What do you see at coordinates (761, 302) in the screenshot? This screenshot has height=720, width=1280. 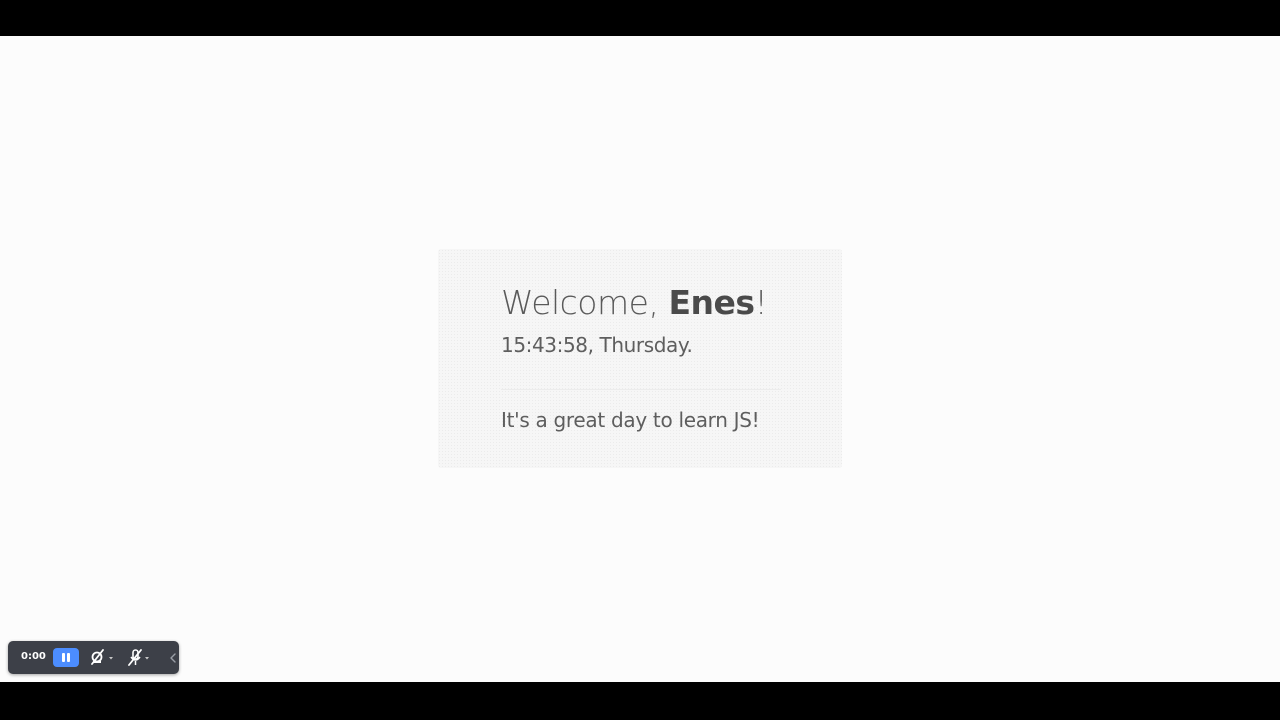 I see `greeting-suffix: !` at bounding box center [761, 302].